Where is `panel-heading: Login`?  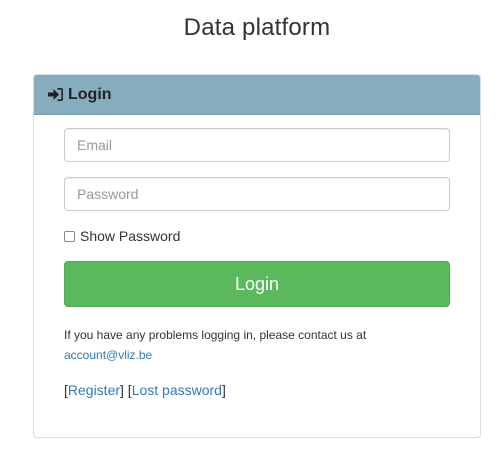 panel-heading: Login is located at coordinates (257, 95).